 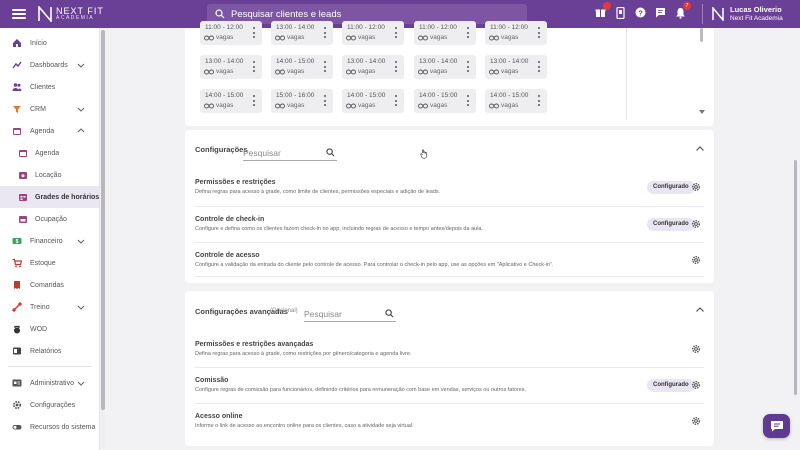 What do you see at coordinates (718, 14) in the screenshot?
I see `user-logo-icon` at bounding box center [718, 14].